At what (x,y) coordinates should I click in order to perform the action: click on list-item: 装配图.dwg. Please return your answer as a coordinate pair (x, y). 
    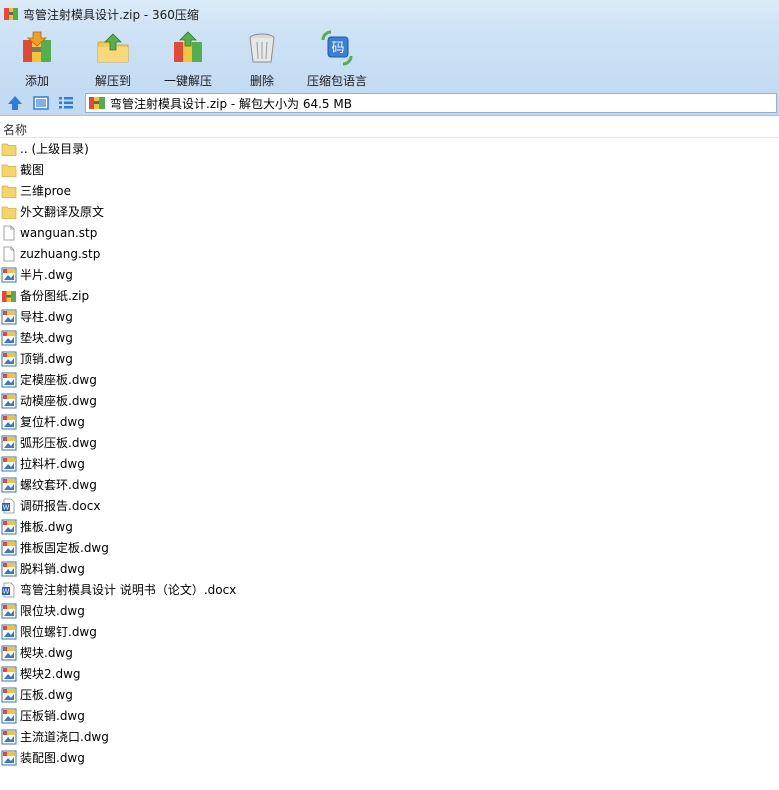
    Looking at the image, I should click on (389, 757).